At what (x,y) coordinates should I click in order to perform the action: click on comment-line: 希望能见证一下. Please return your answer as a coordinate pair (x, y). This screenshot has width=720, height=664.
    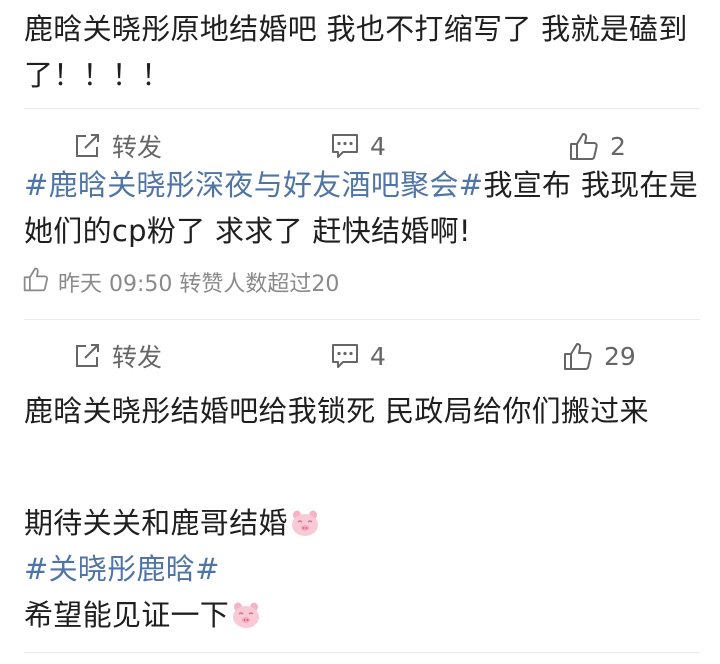
    Looking at the image, I should click on (127, 615).